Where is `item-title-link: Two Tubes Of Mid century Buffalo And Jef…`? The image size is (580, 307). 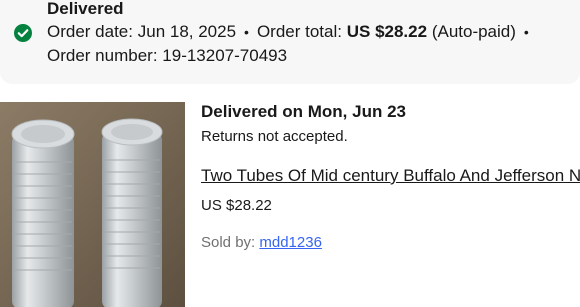 item-title-link: Two Tubes Of Mid century Buffalo And Jef… is located at coordinates (390, 176).